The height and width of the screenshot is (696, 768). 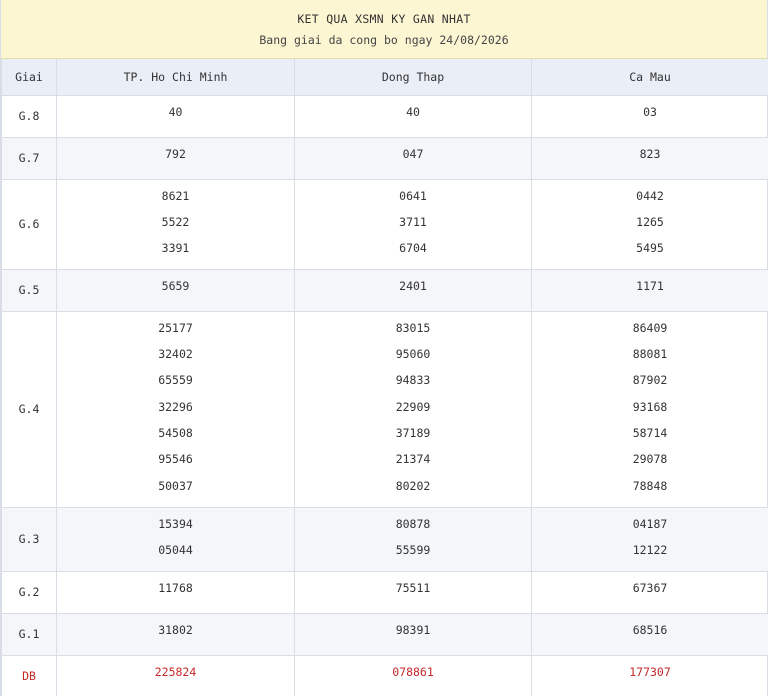 I want to click on result-number: 75511, so click(x=413, y=587).